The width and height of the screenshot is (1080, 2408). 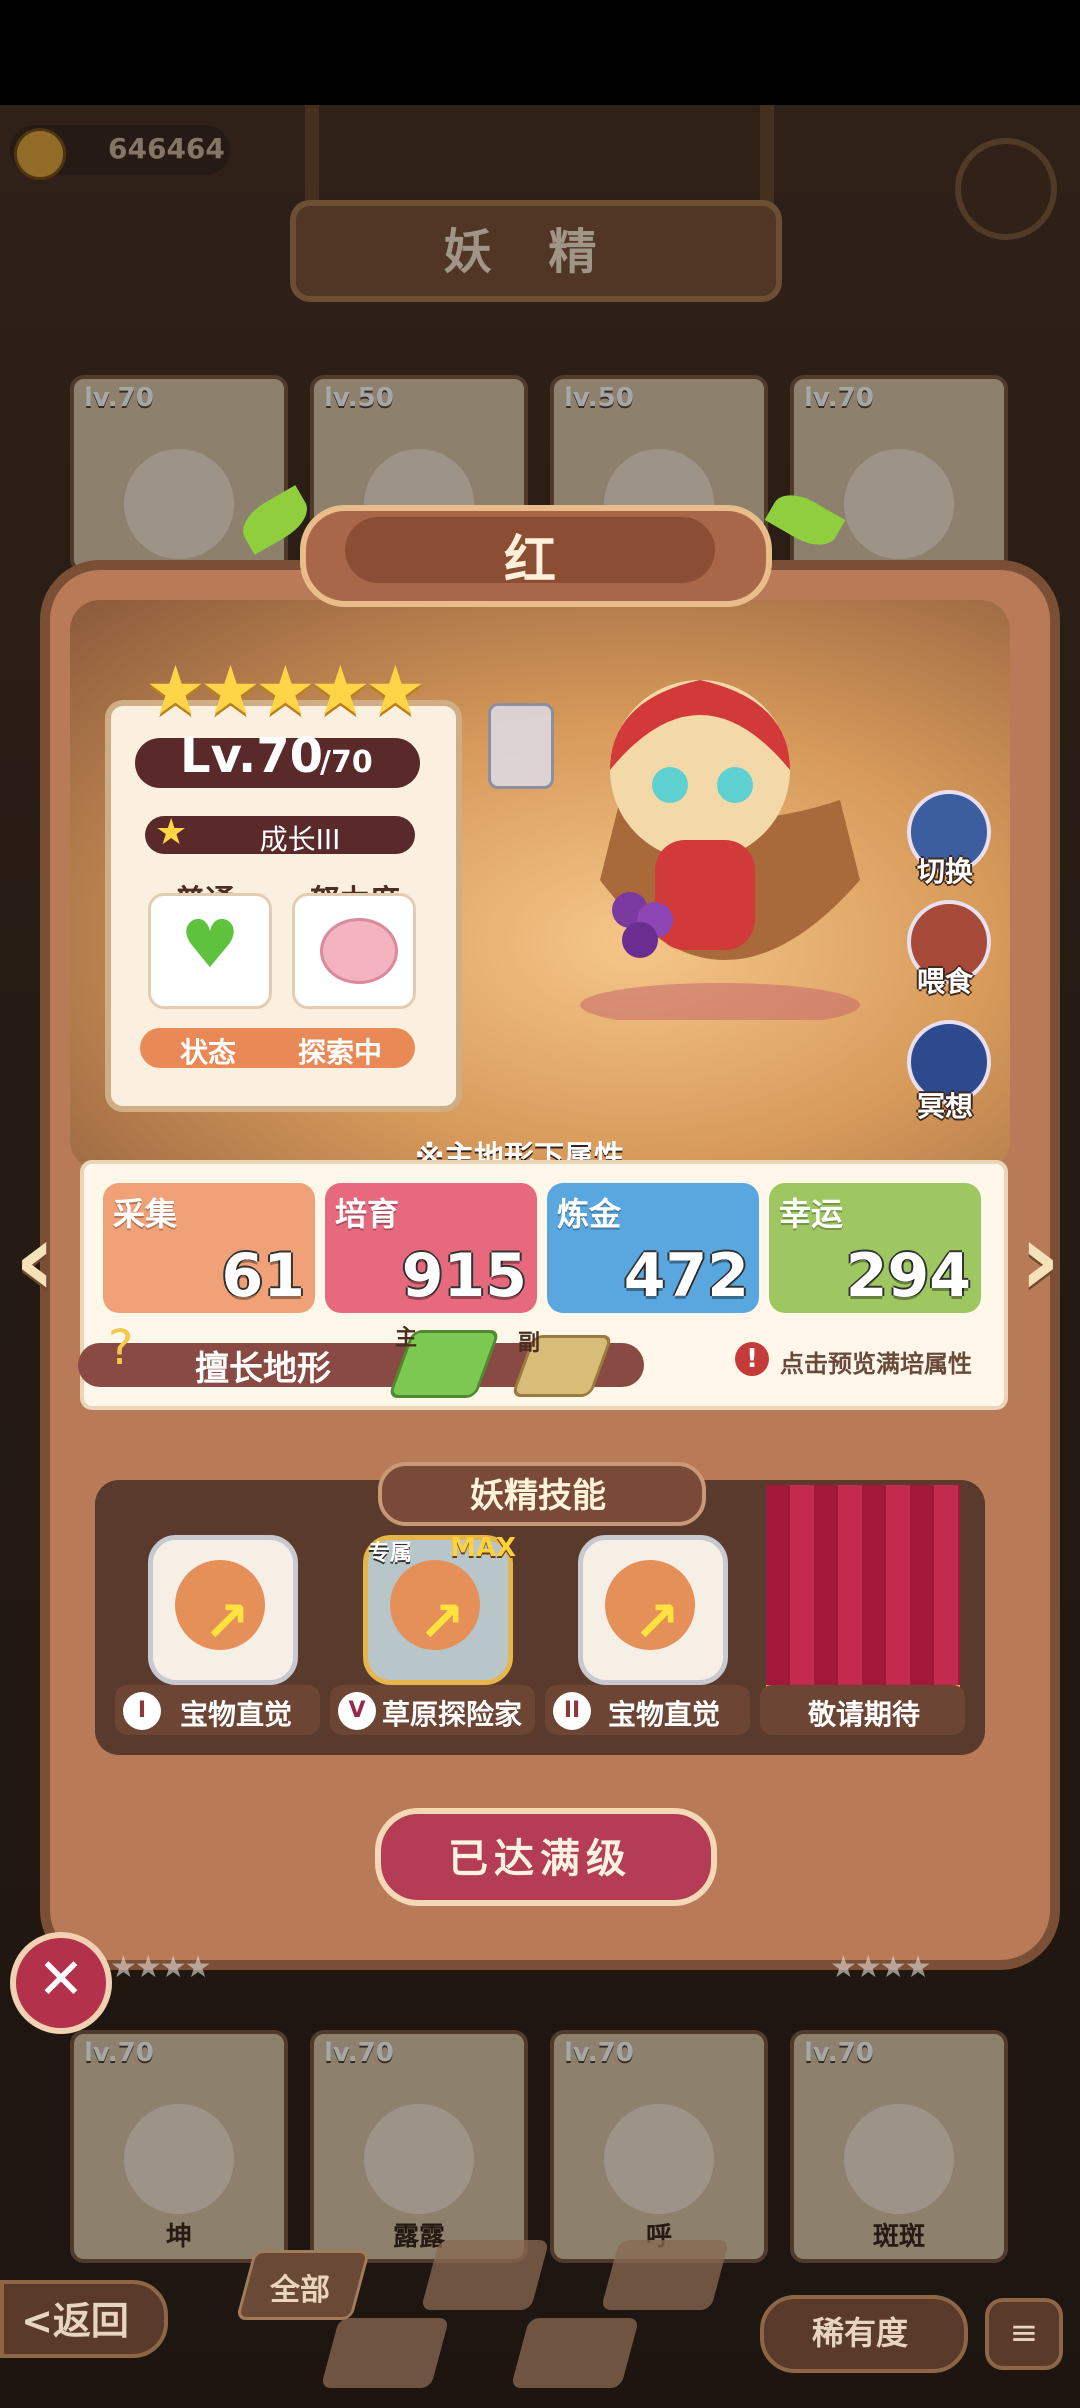 What do you see at coordinates (35, 1260) in the screenshot?
I see `prev-arrow-icon: ‹` at bounding box center [35, 1260].